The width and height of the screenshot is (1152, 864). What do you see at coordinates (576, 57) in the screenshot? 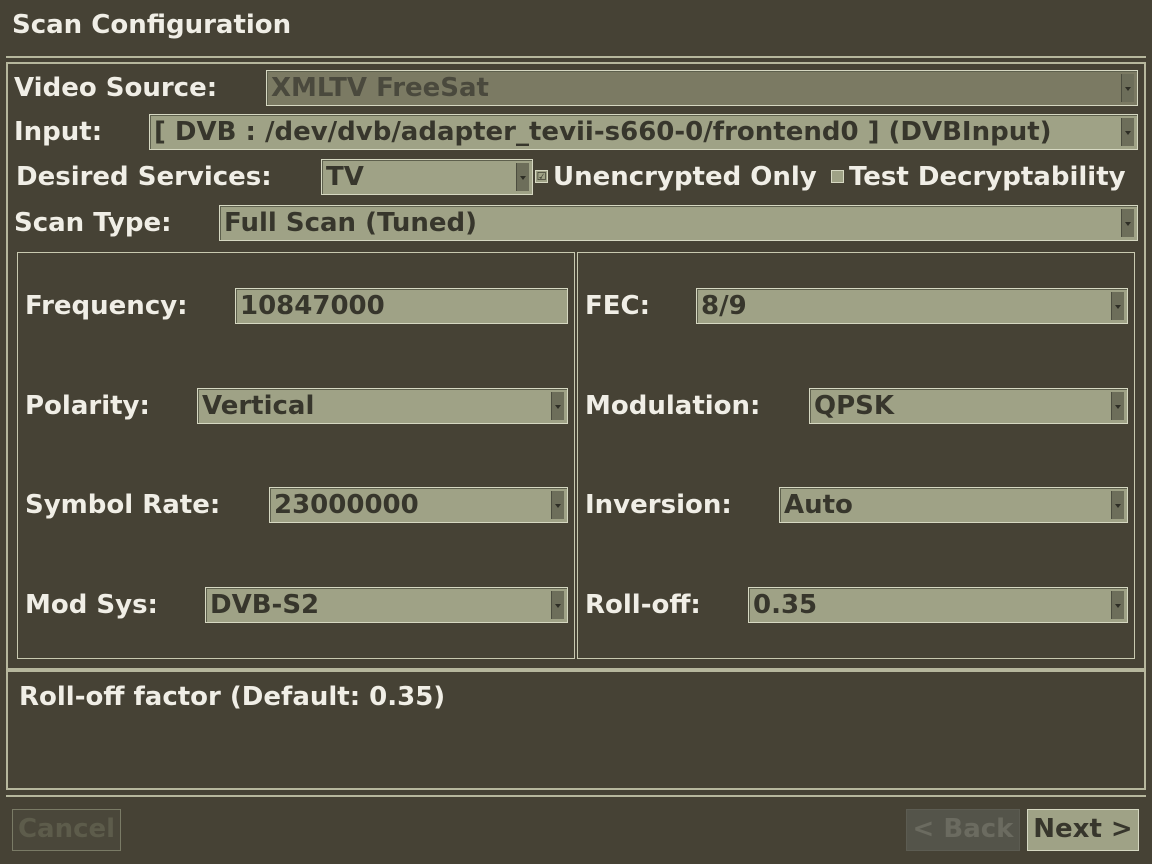
I see `title-divider` at bounding box center [576, 57].